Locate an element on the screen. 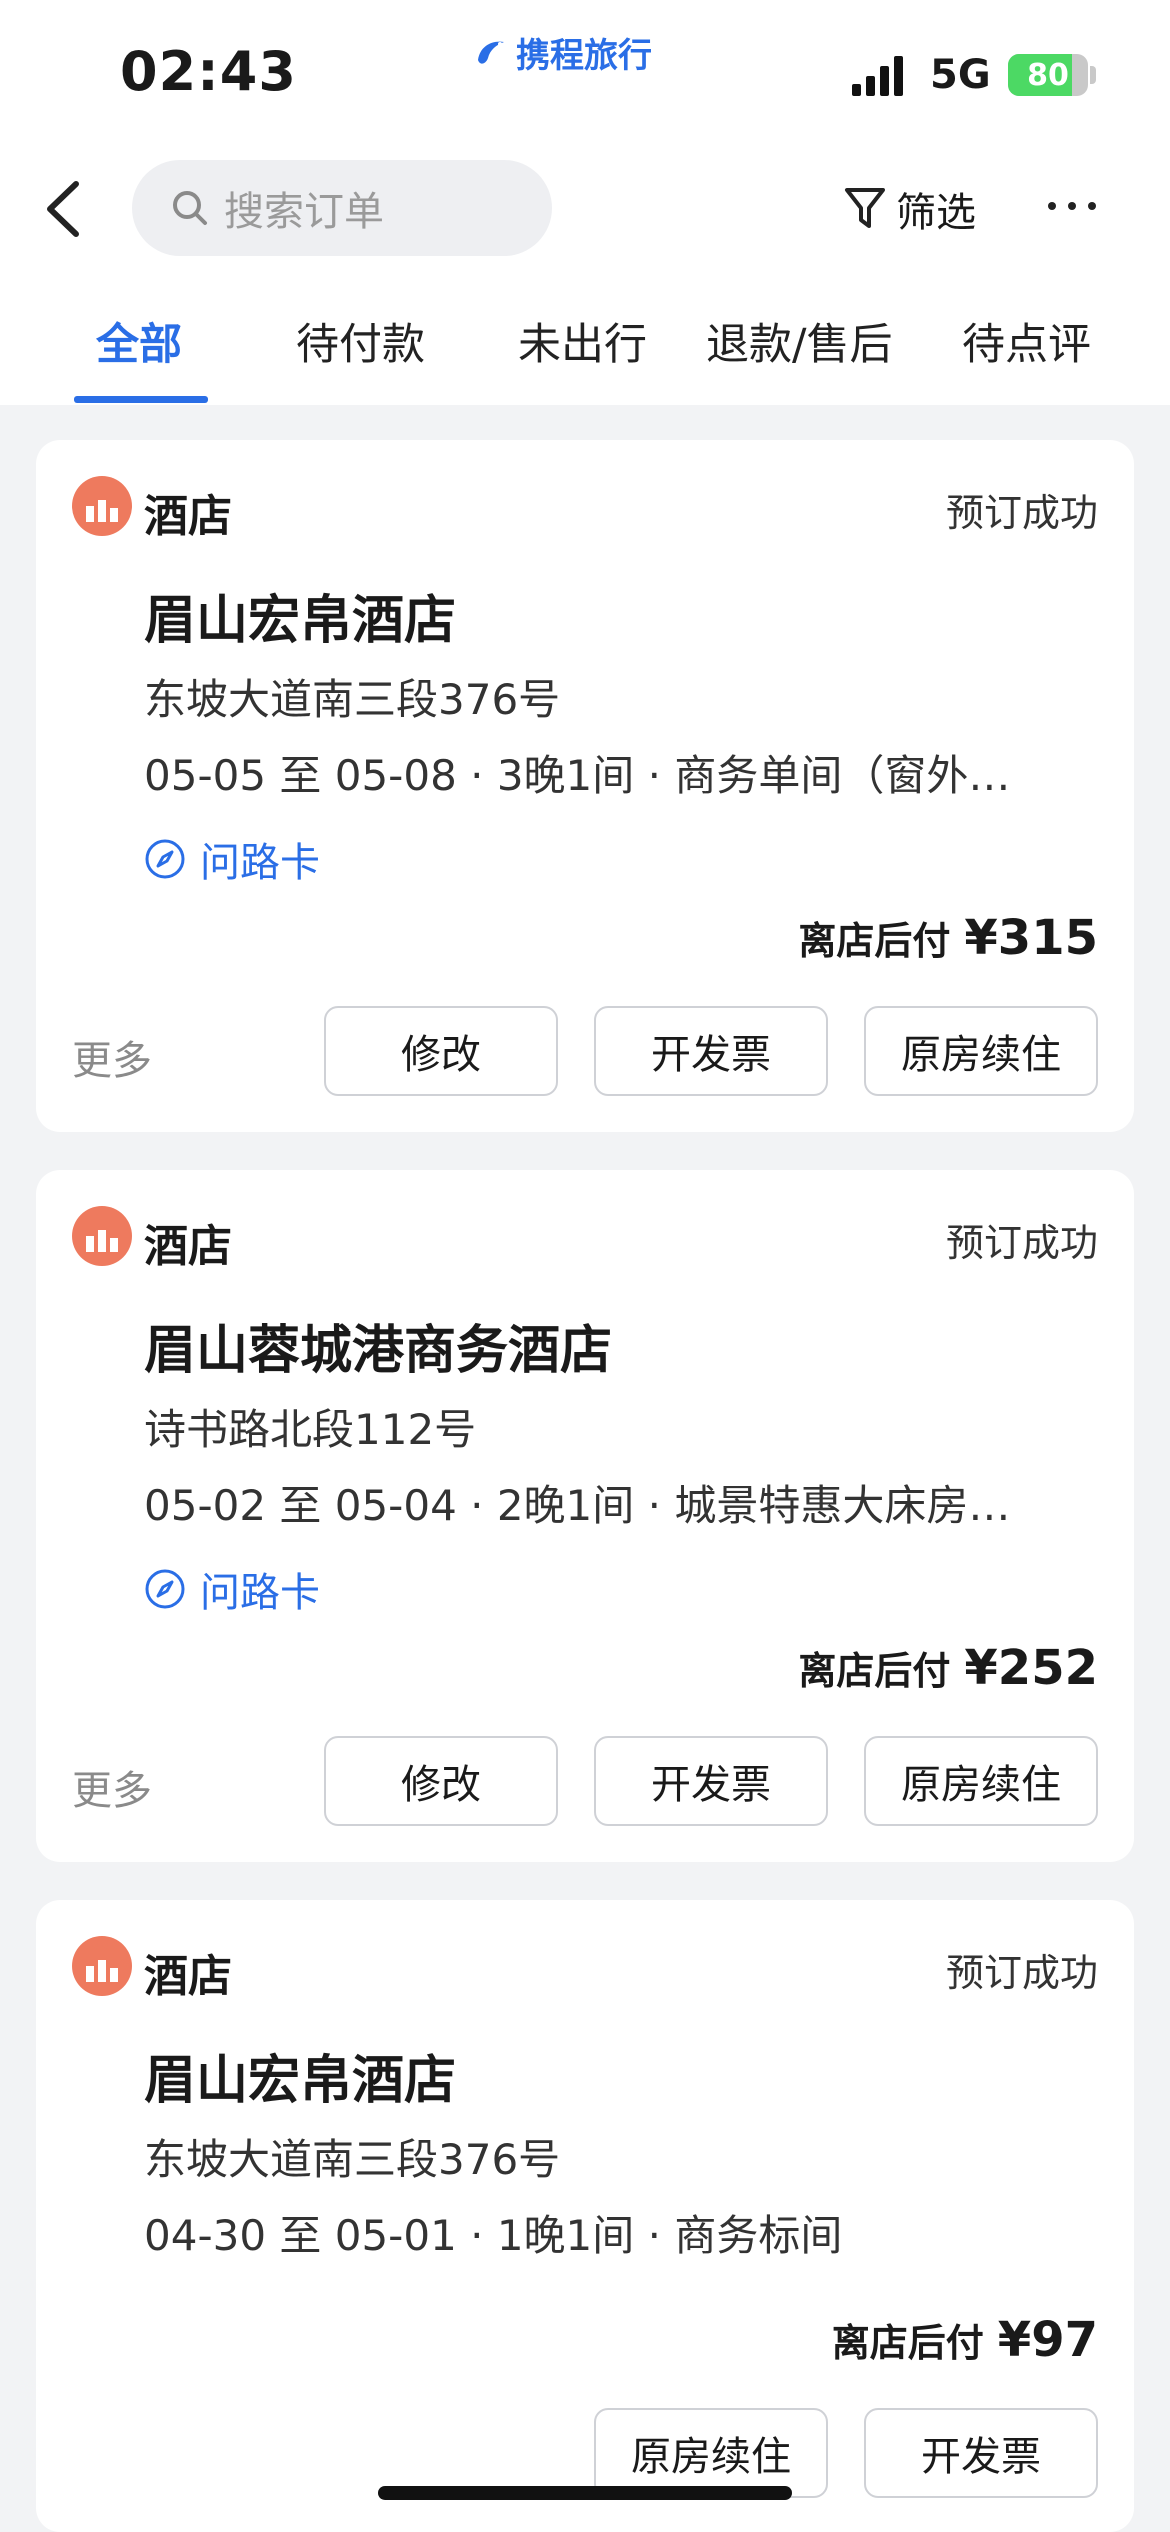 The image size is (1170, 2532). tab-to-review: 待点评 is located at coordinates (1026, 341).